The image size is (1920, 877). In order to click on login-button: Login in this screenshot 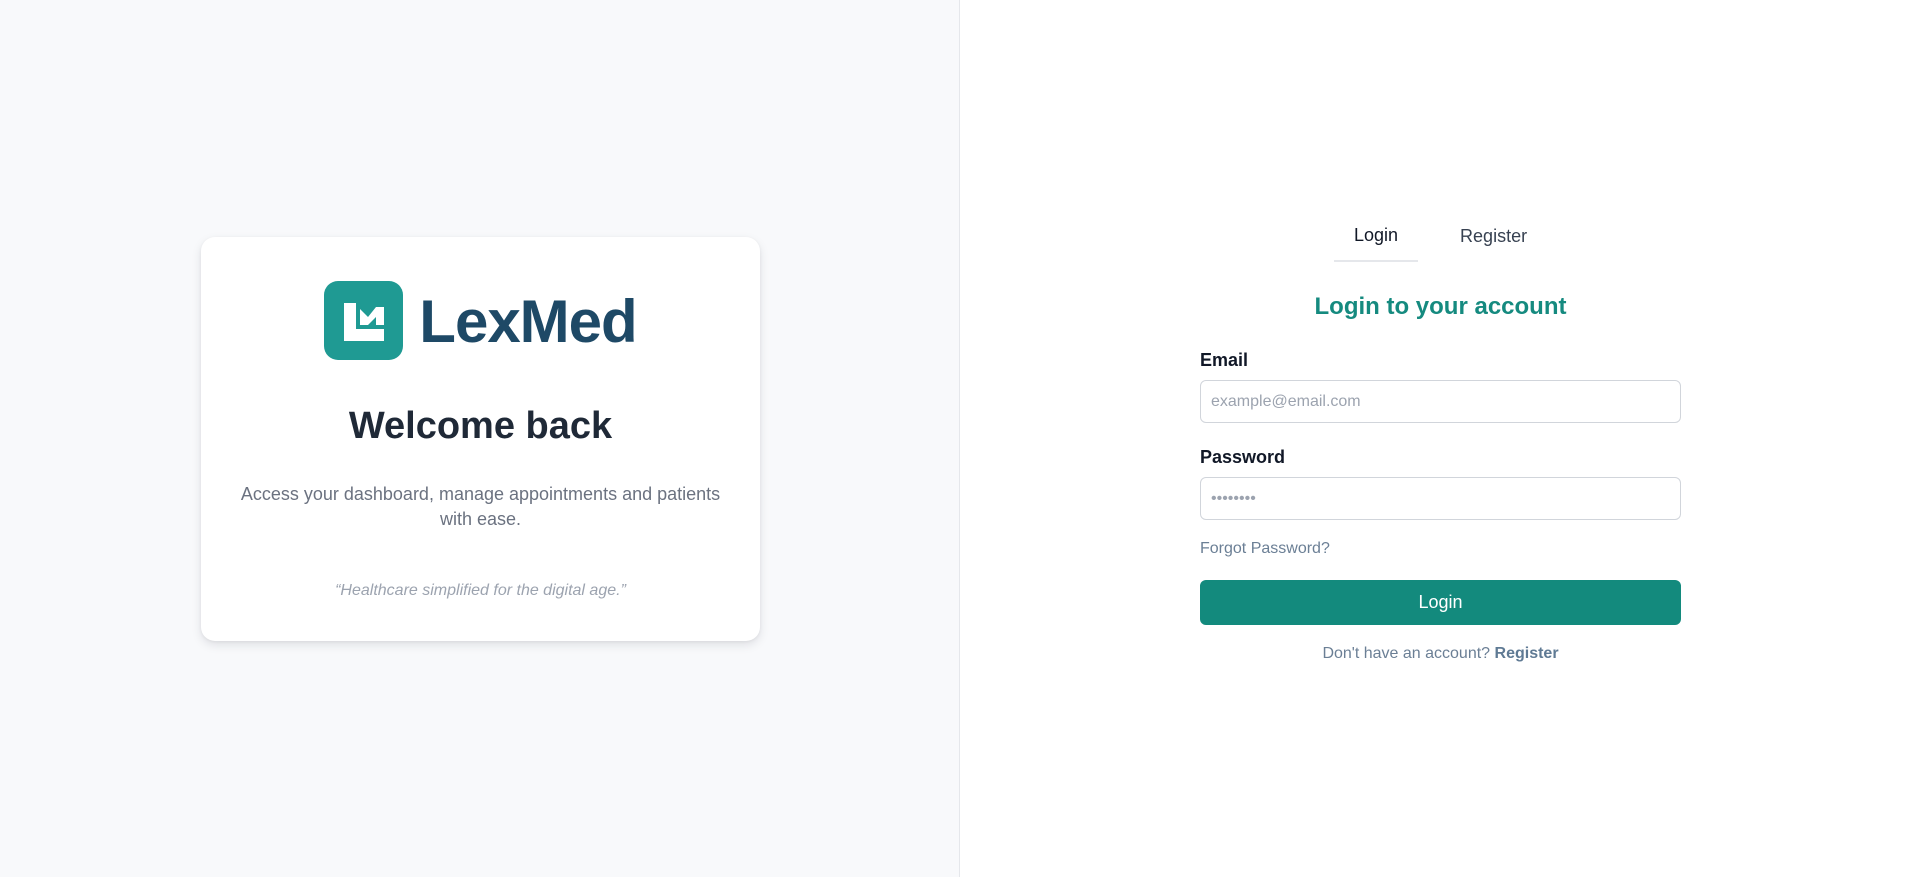, I will do `click(1440, 602)`.